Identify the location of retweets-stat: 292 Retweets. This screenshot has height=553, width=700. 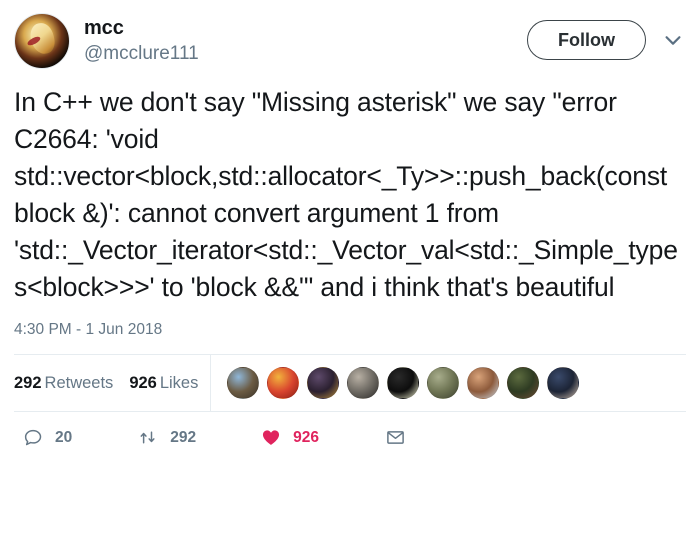
(63, 383).